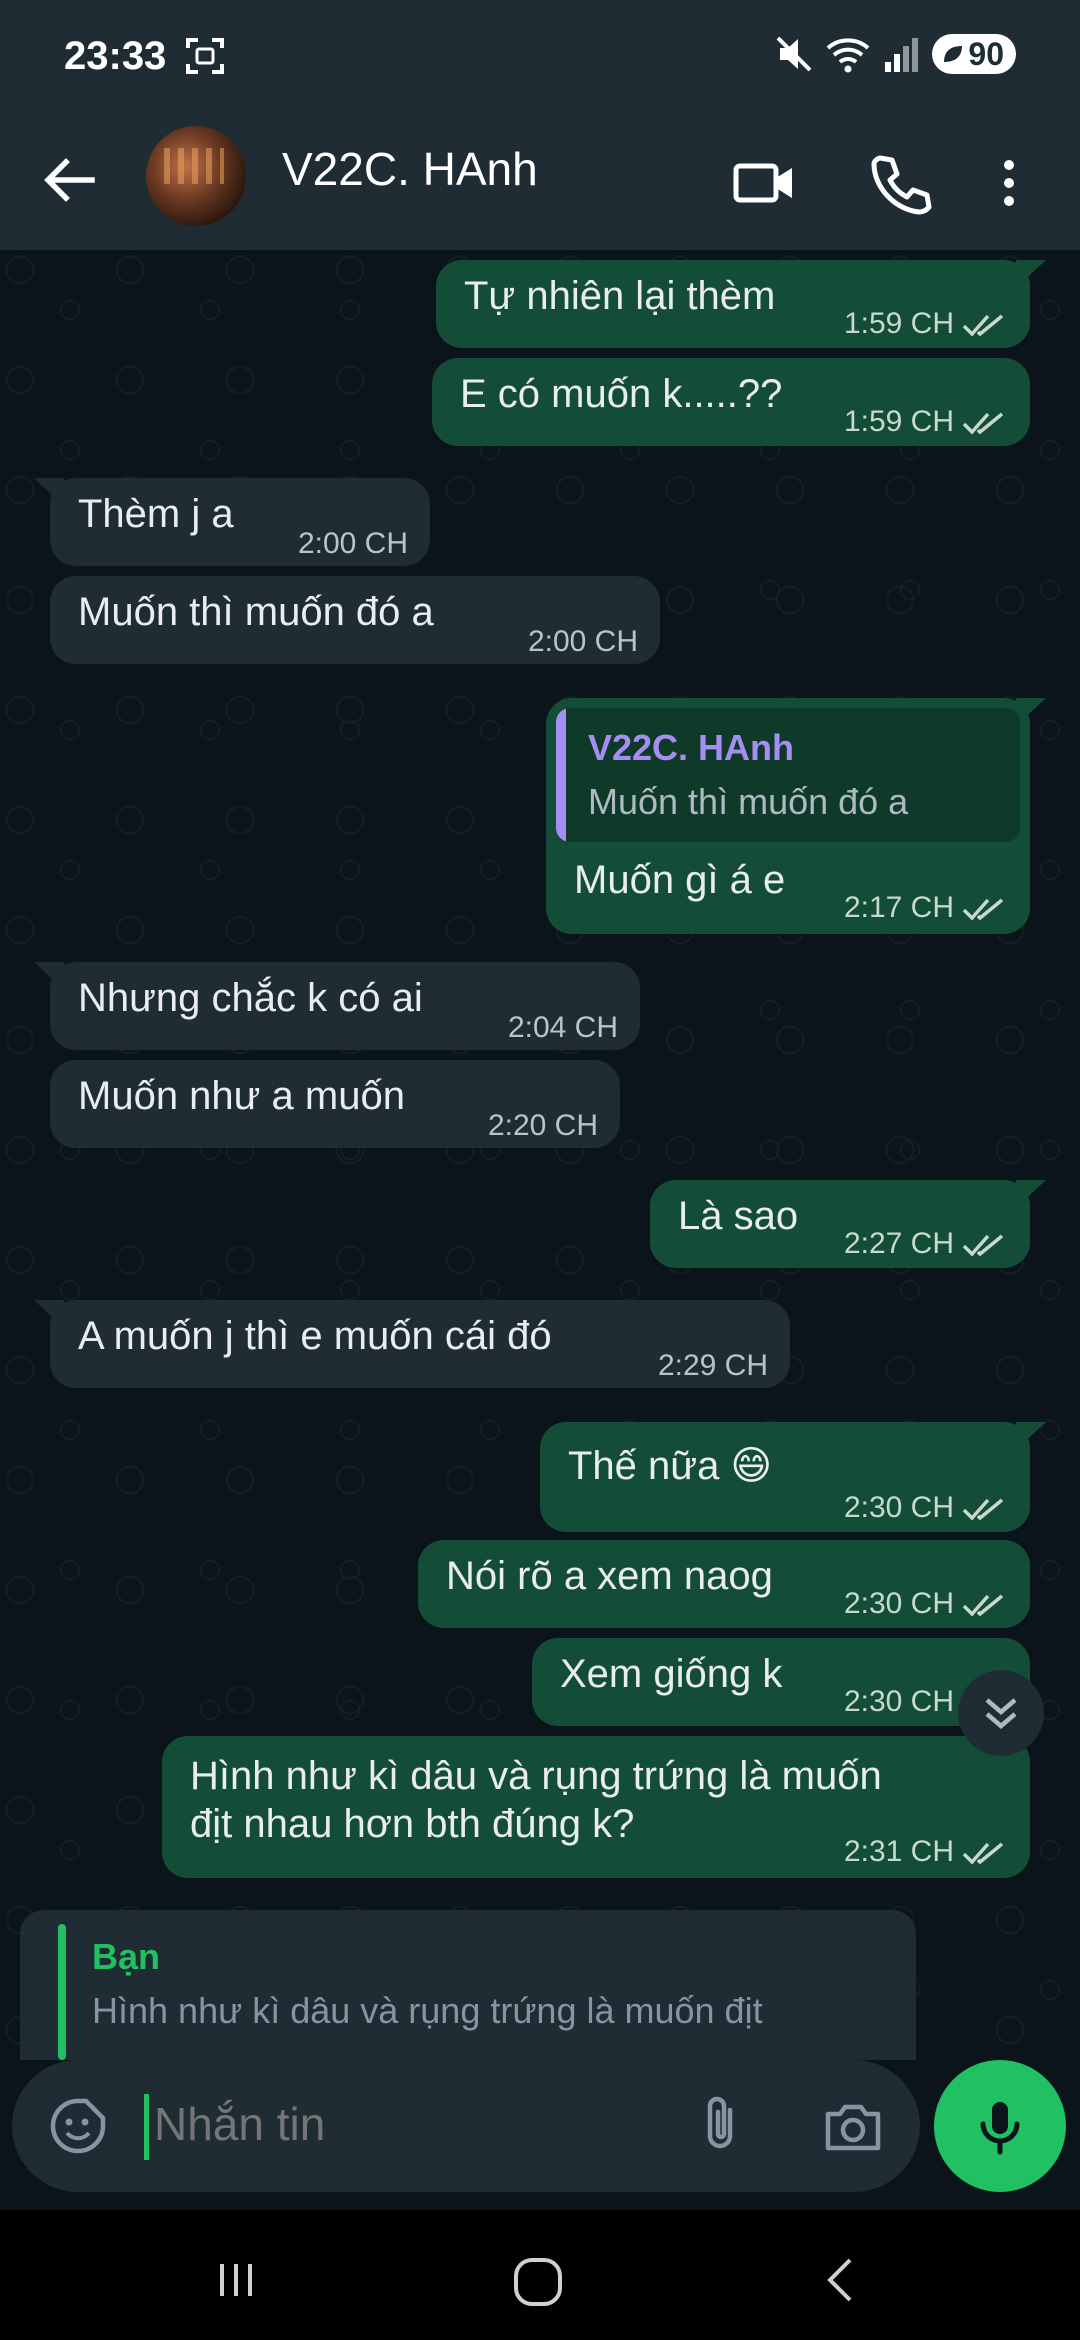  Describe the element at coordinates (691, 747) in the screenshot. I see `quote-author: V22C. HAnh` at that location.